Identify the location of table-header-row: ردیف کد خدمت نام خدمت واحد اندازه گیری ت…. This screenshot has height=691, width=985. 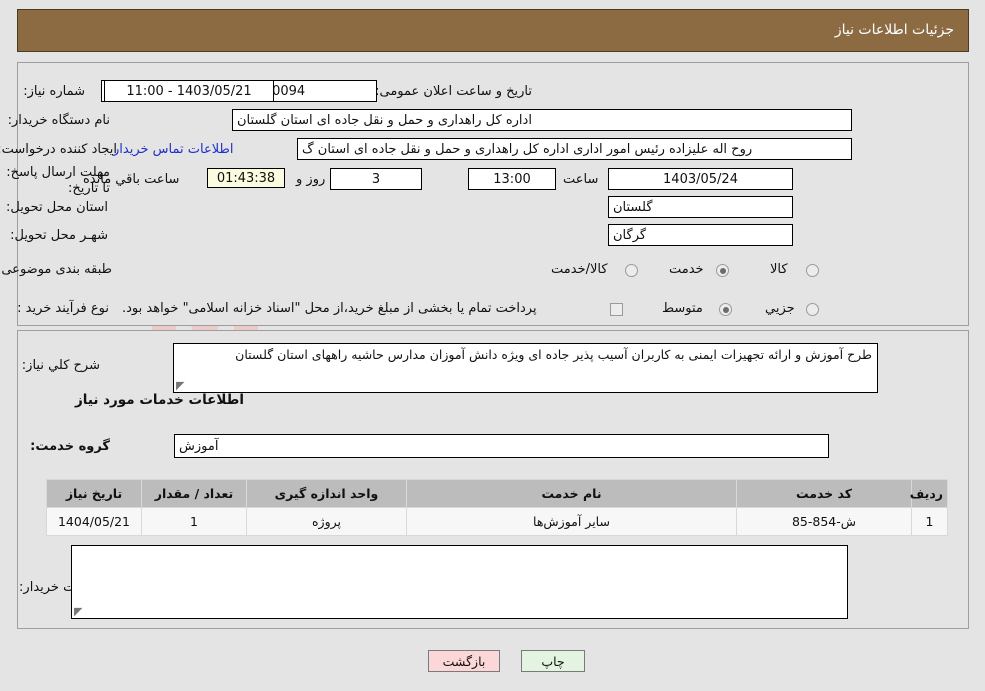
(497, 493).